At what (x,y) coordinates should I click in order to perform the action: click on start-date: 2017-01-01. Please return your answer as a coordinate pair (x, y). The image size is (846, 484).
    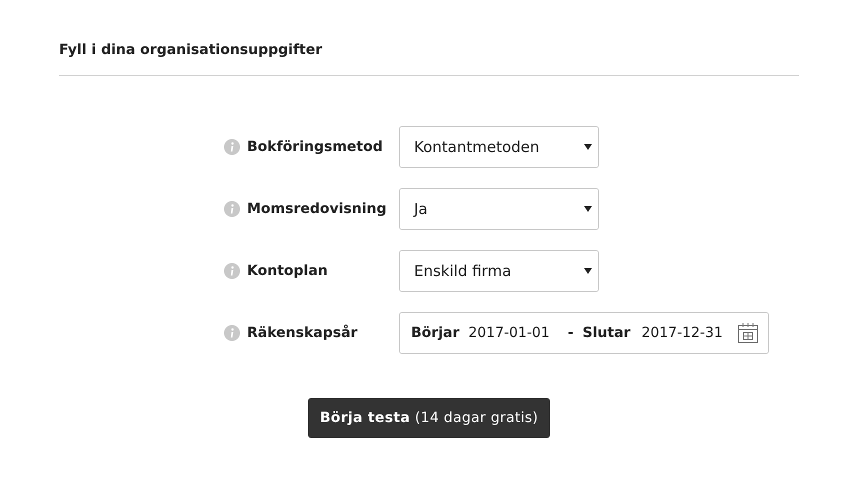
    Looking at the image, I should click on (509, 333).